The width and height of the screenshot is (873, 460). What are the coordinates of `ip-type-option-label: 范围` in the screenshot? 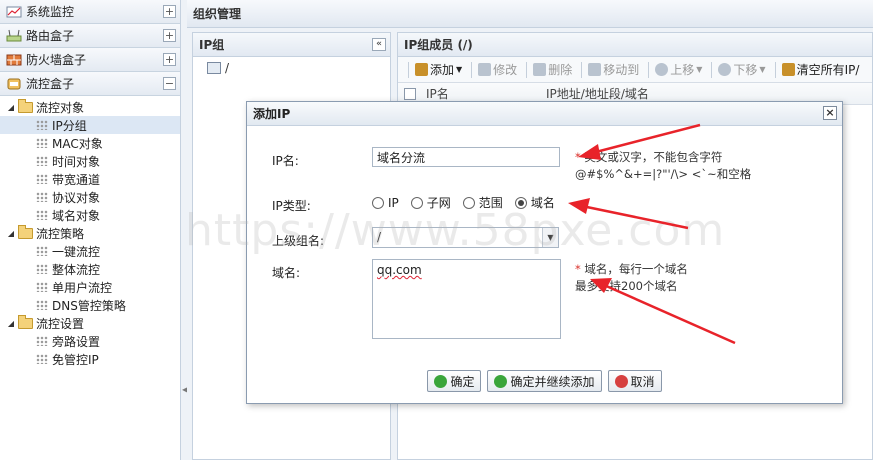 It's located at (491, 202).